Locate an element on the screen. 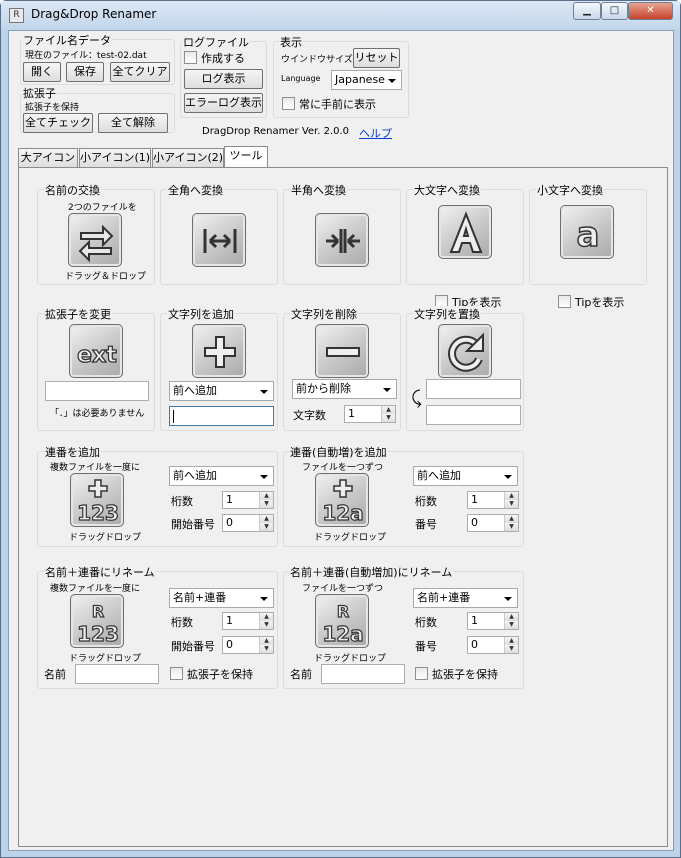  rename-seq-top-text: 複数ファイルを一度に is located at coordinates (95, 589).